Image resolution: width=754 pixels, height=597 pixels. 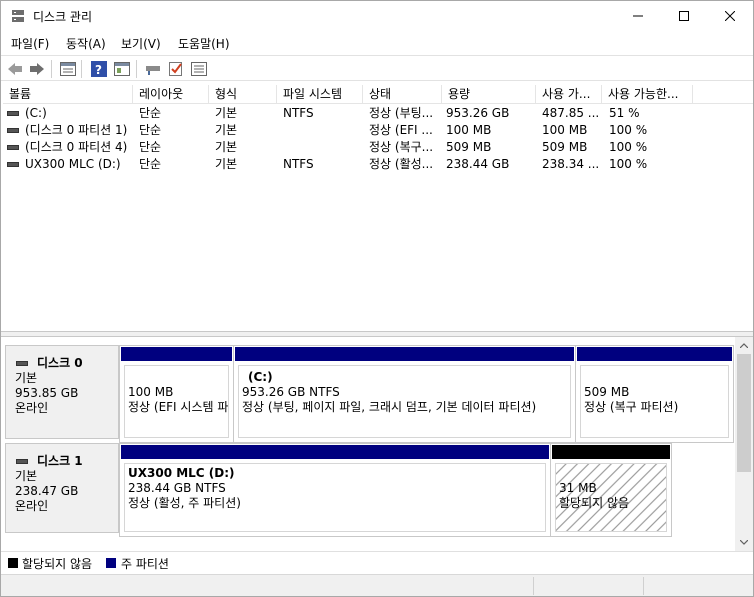 What do you see at coordinates (145, 564) in the screenshot?
I see `legend-primary-label: 주 파티션` at bounding box center [145, 564].